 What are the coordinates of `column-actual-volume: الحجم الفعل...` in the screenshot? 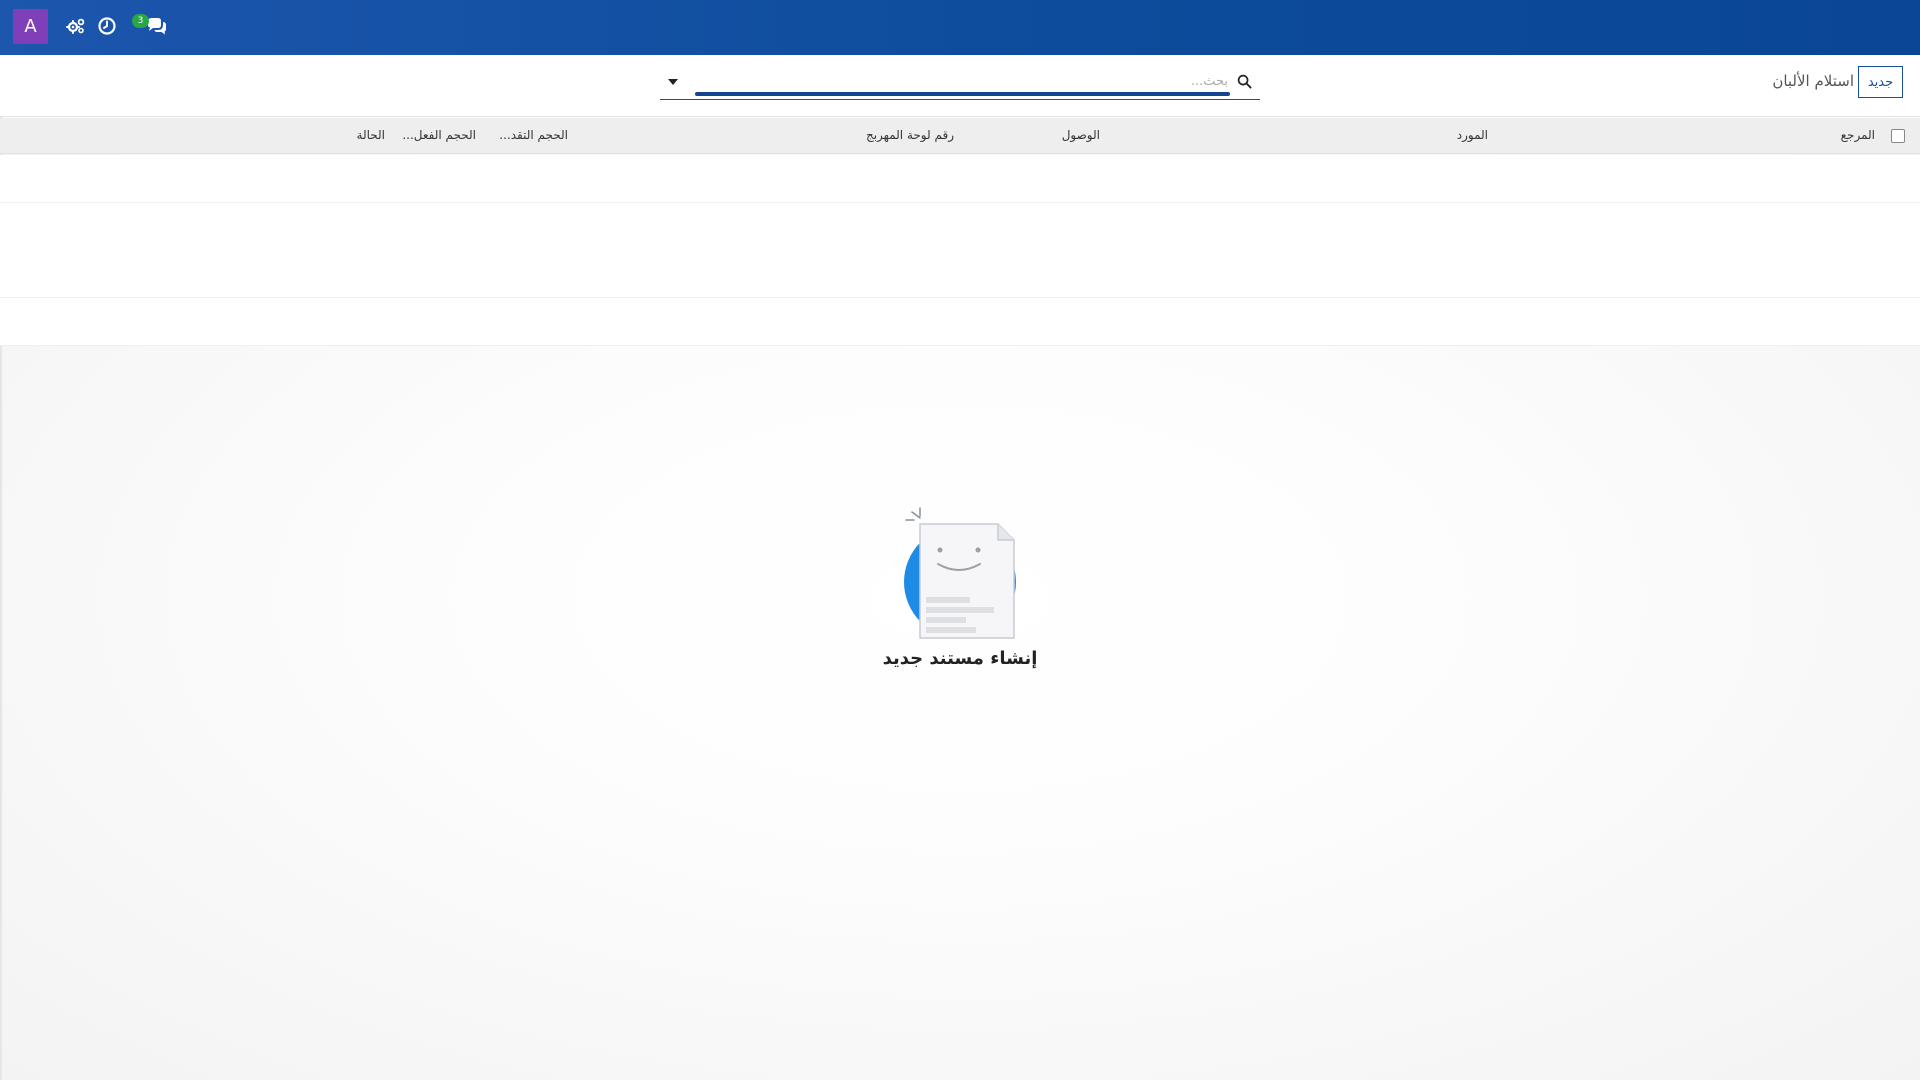 It's located at (439, 135).